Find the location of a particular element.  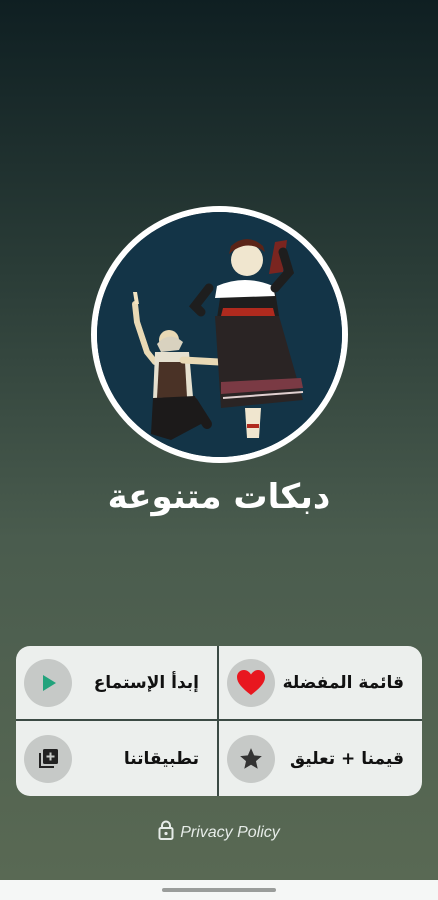

add-library-icon is located at coordinates (48, 758).